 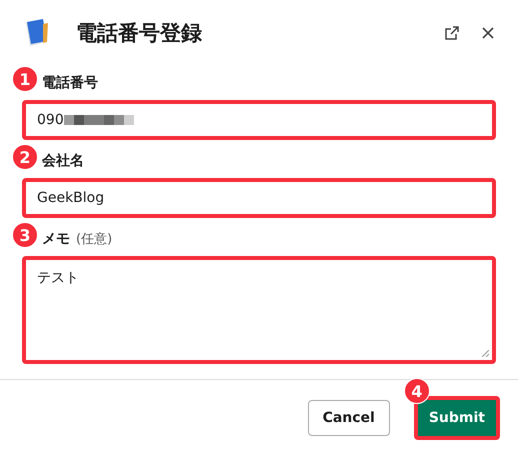 I want to click on input-field: 090, so click(x=259, y=120).